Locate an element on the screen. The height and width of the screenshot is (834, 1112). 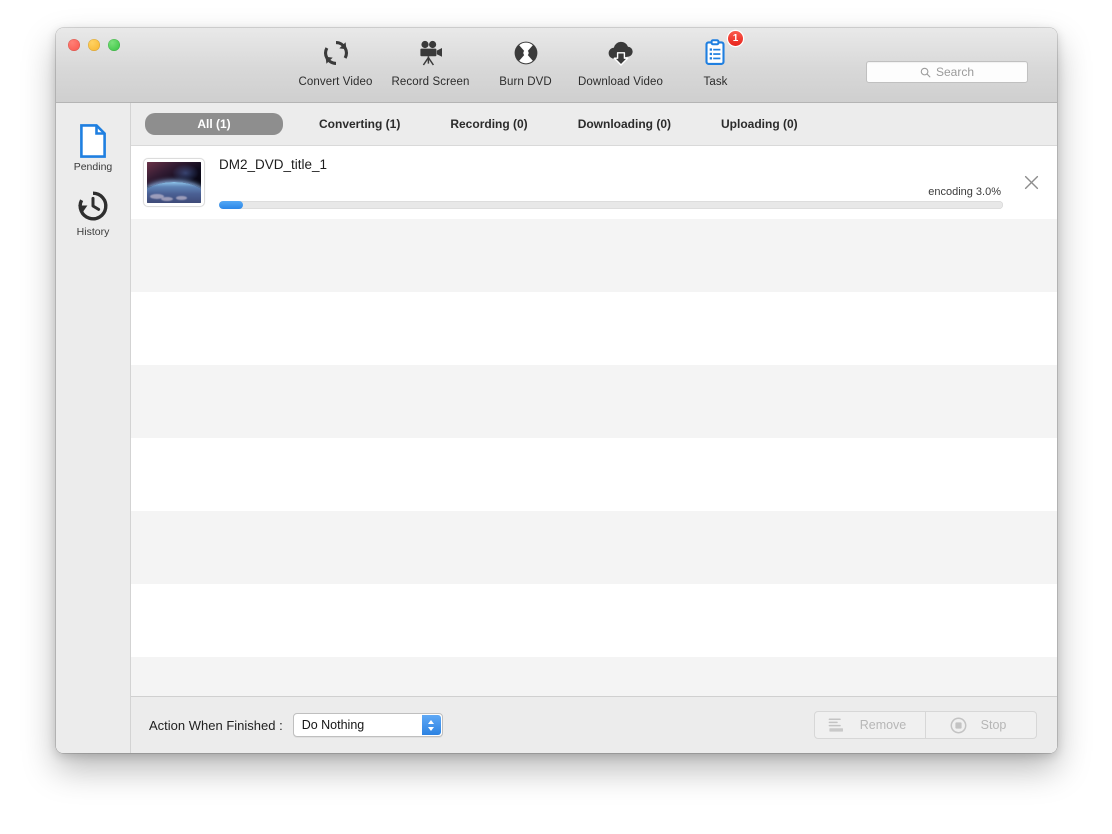
tab-downloading: Downloading (0) is located at coordinates (624, 124).